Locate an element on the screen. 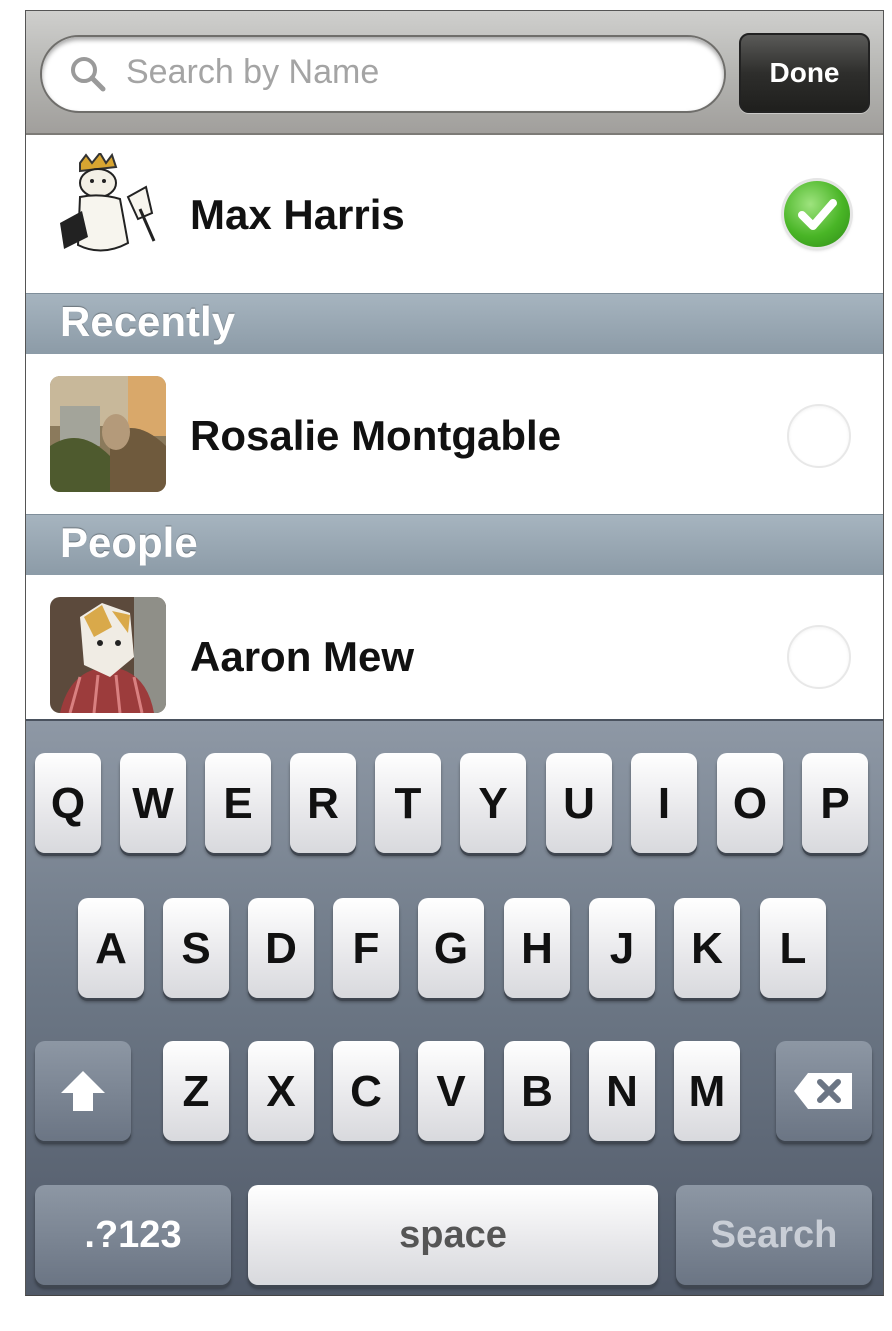 This screenshot has width=892, height=1331. key-l: L is located at coordinates (793, 948).